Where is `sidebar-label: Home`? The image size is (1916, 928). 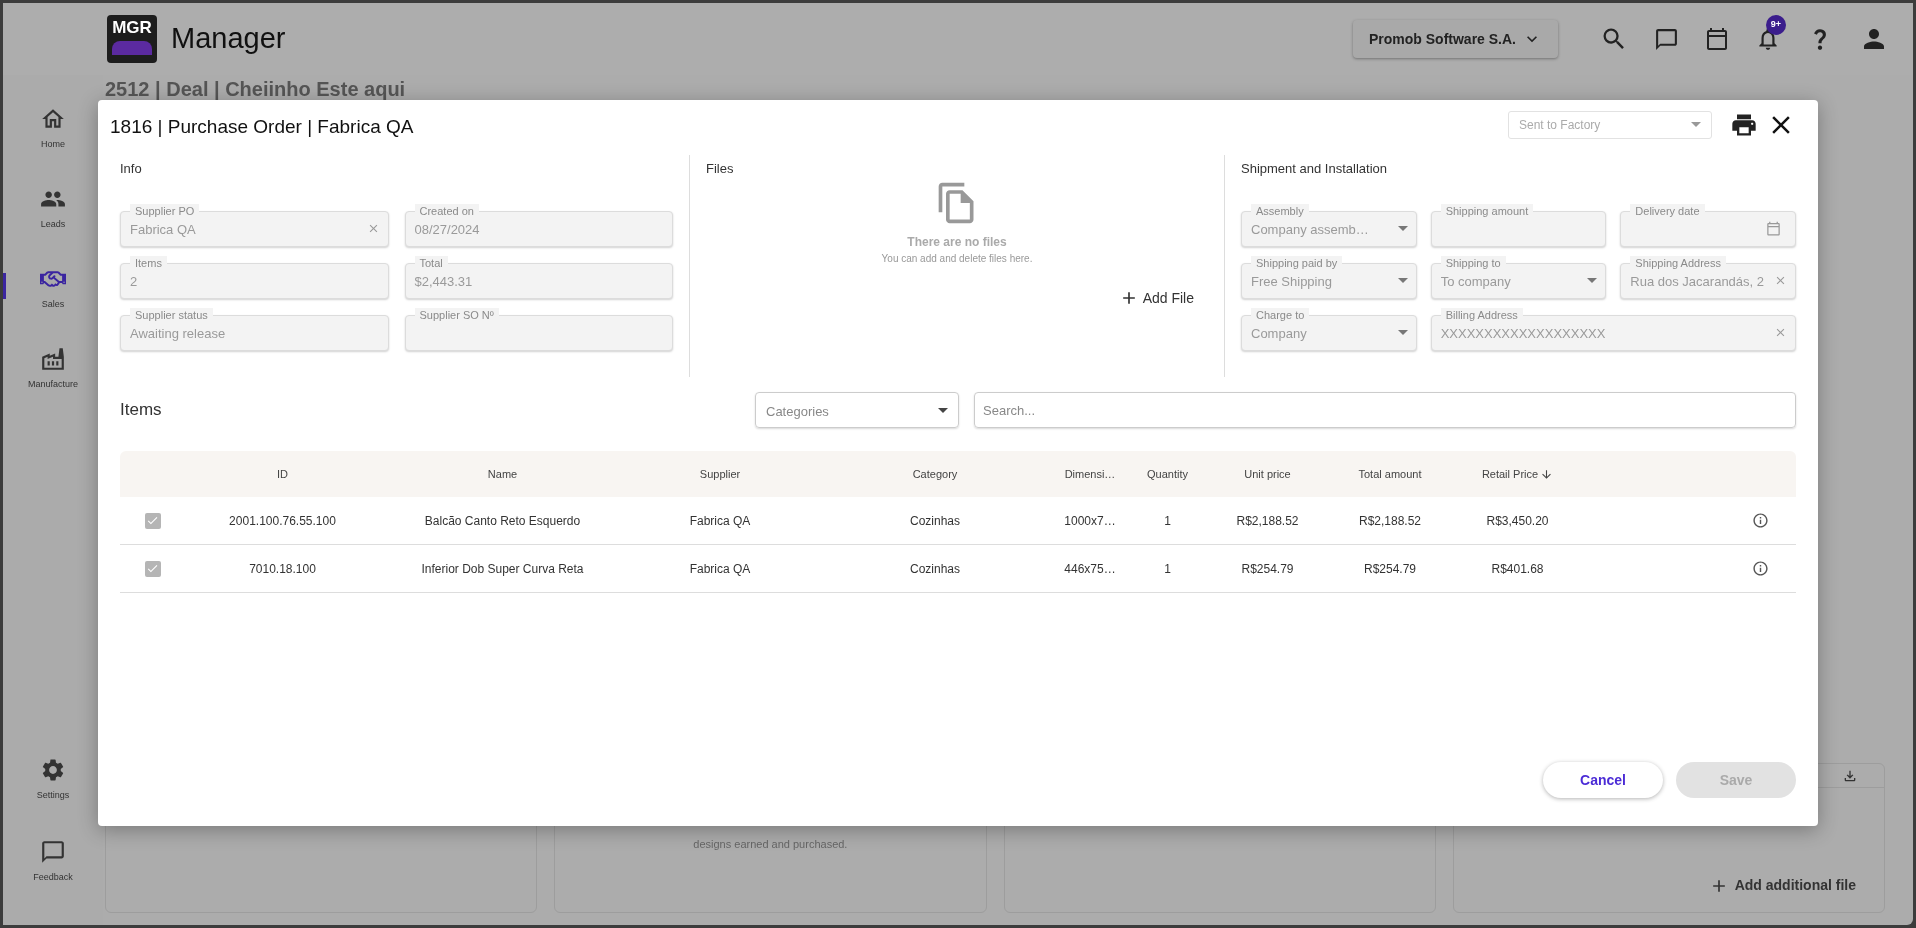 sidebar-label: Home is located at coordinates (53, 145).